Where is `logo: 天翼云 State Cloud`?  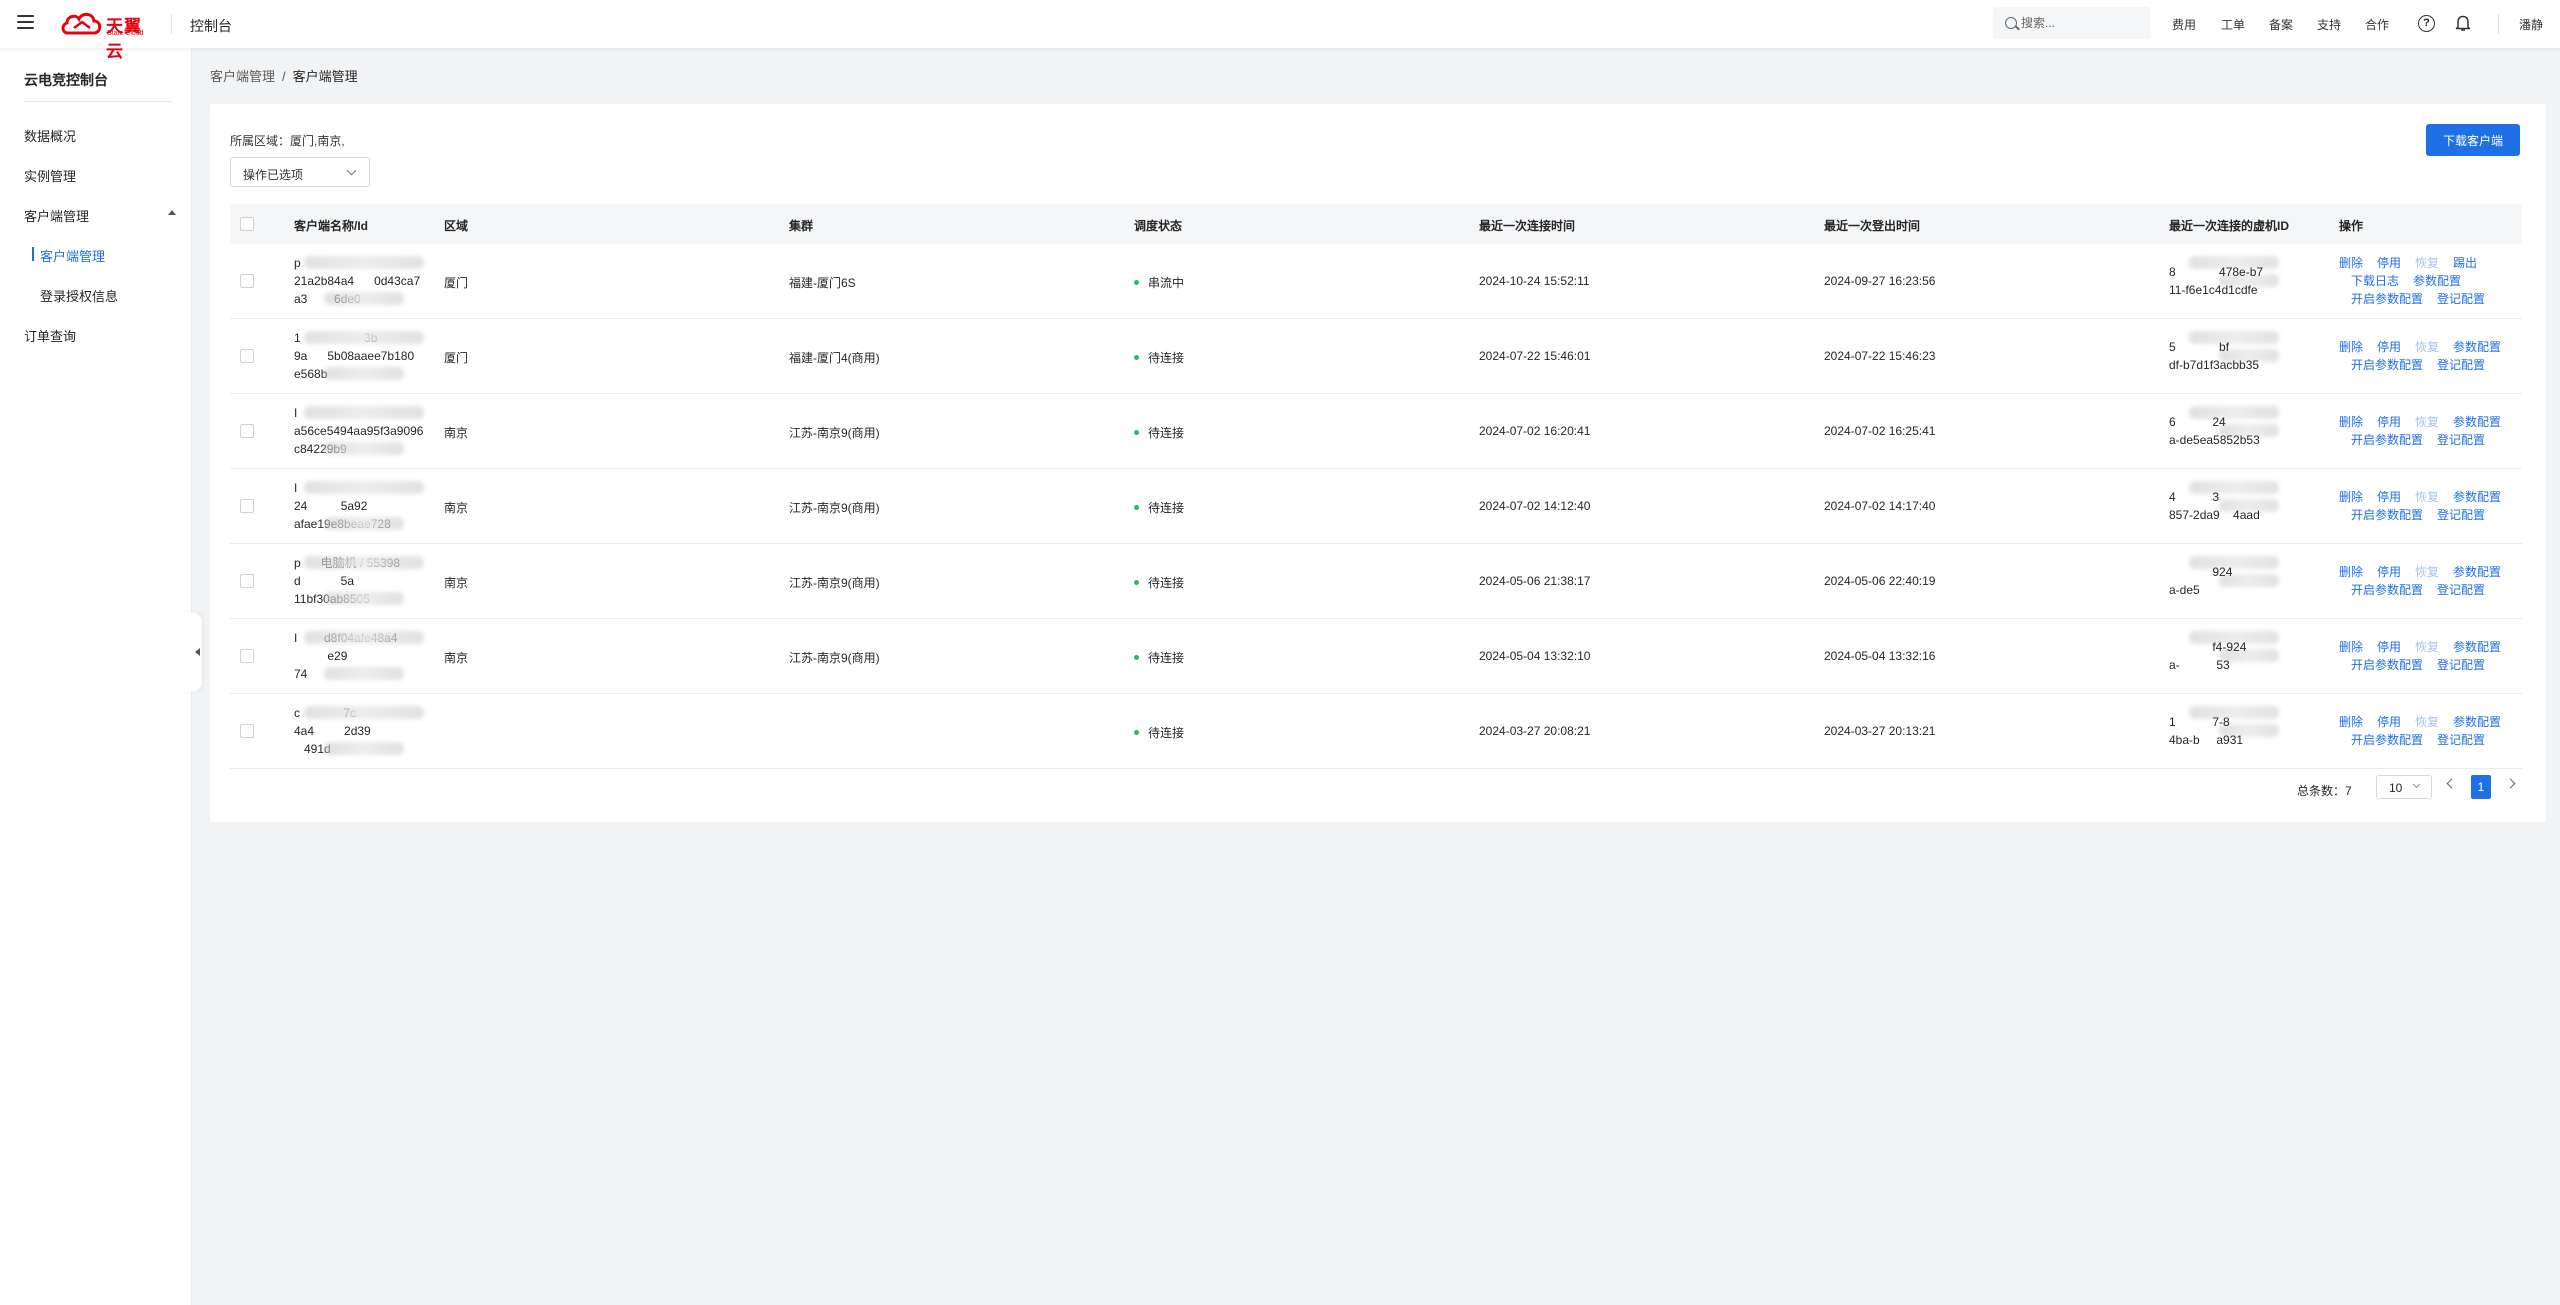
logo: 天翼云 State Cloud is located at coordinates (108, 35).